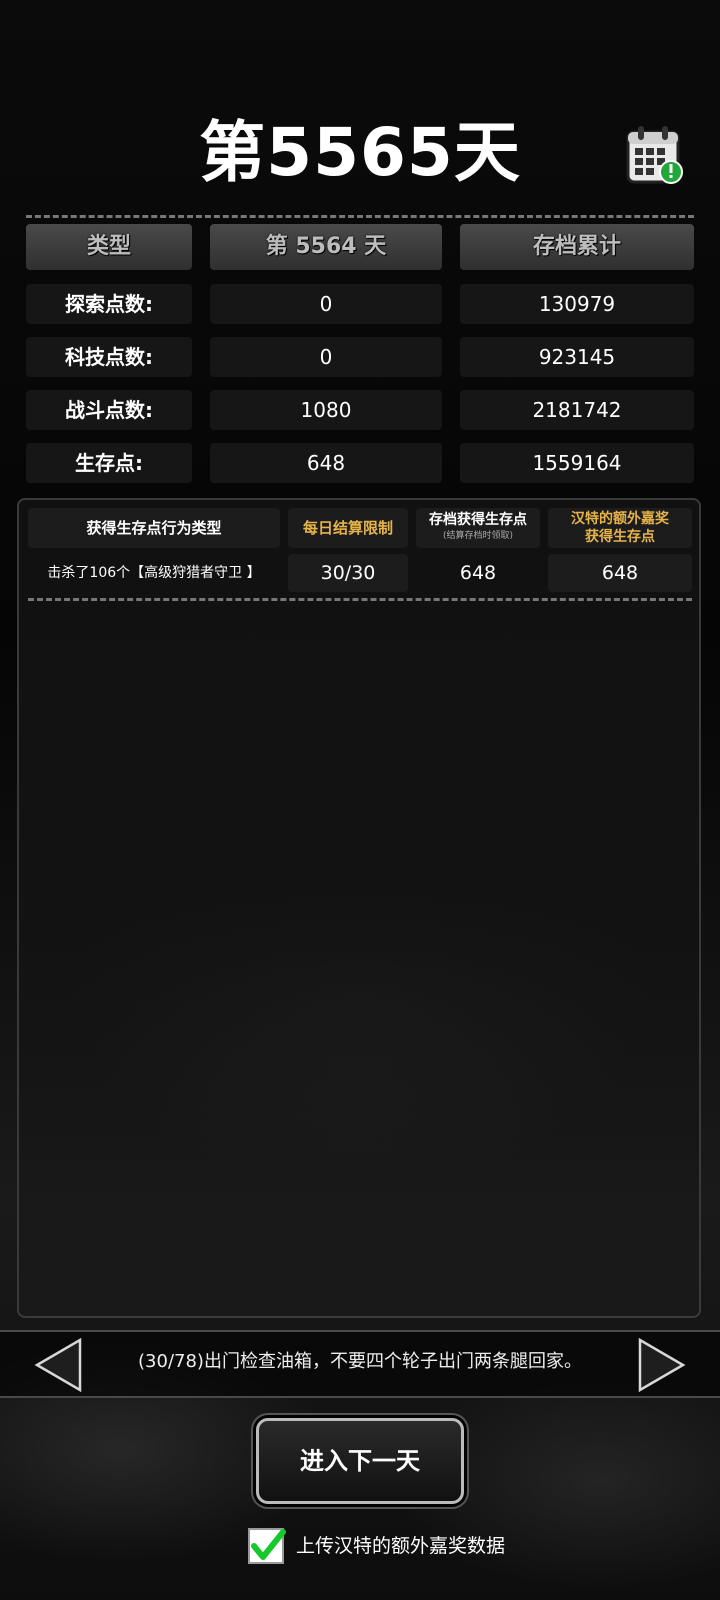 The width and height of the screenshot is (720, 1600). I want to click on next-day-button: 进入下一天, so click(360, 1461).